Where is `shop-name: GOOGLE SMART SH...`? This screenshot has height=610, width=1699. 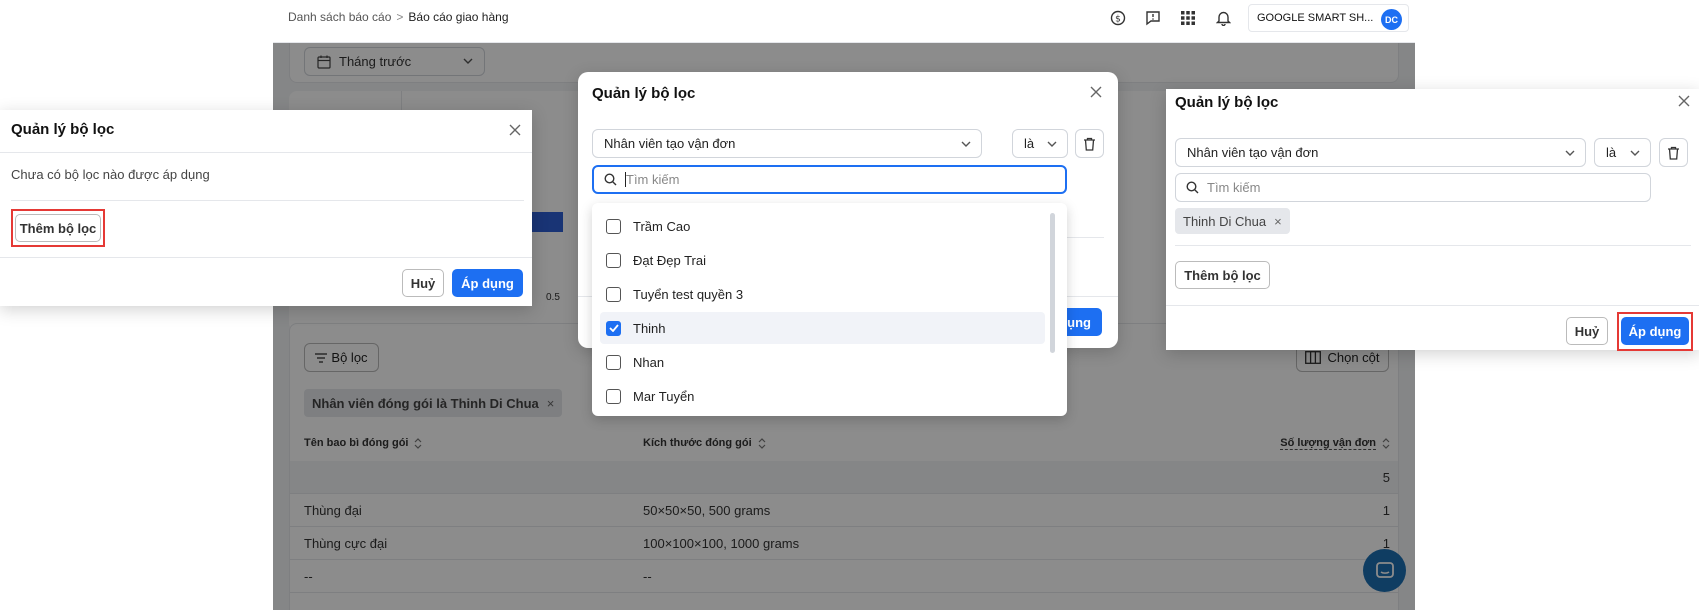 shop-name: GOOGLE SMART SH... is located at coordinates (1315, 18).